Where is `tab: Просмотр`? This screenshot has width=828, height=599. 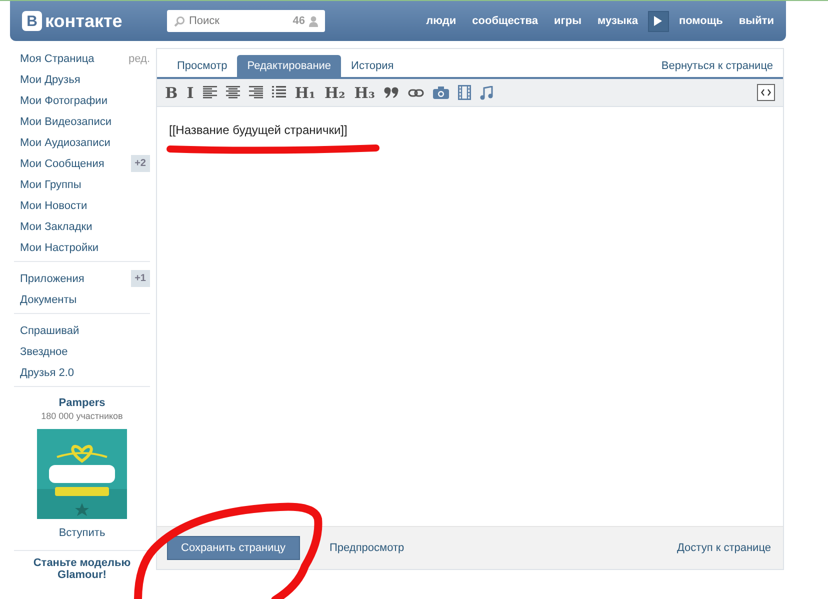 tab: Просмотр is located at coordinates (202, 66).